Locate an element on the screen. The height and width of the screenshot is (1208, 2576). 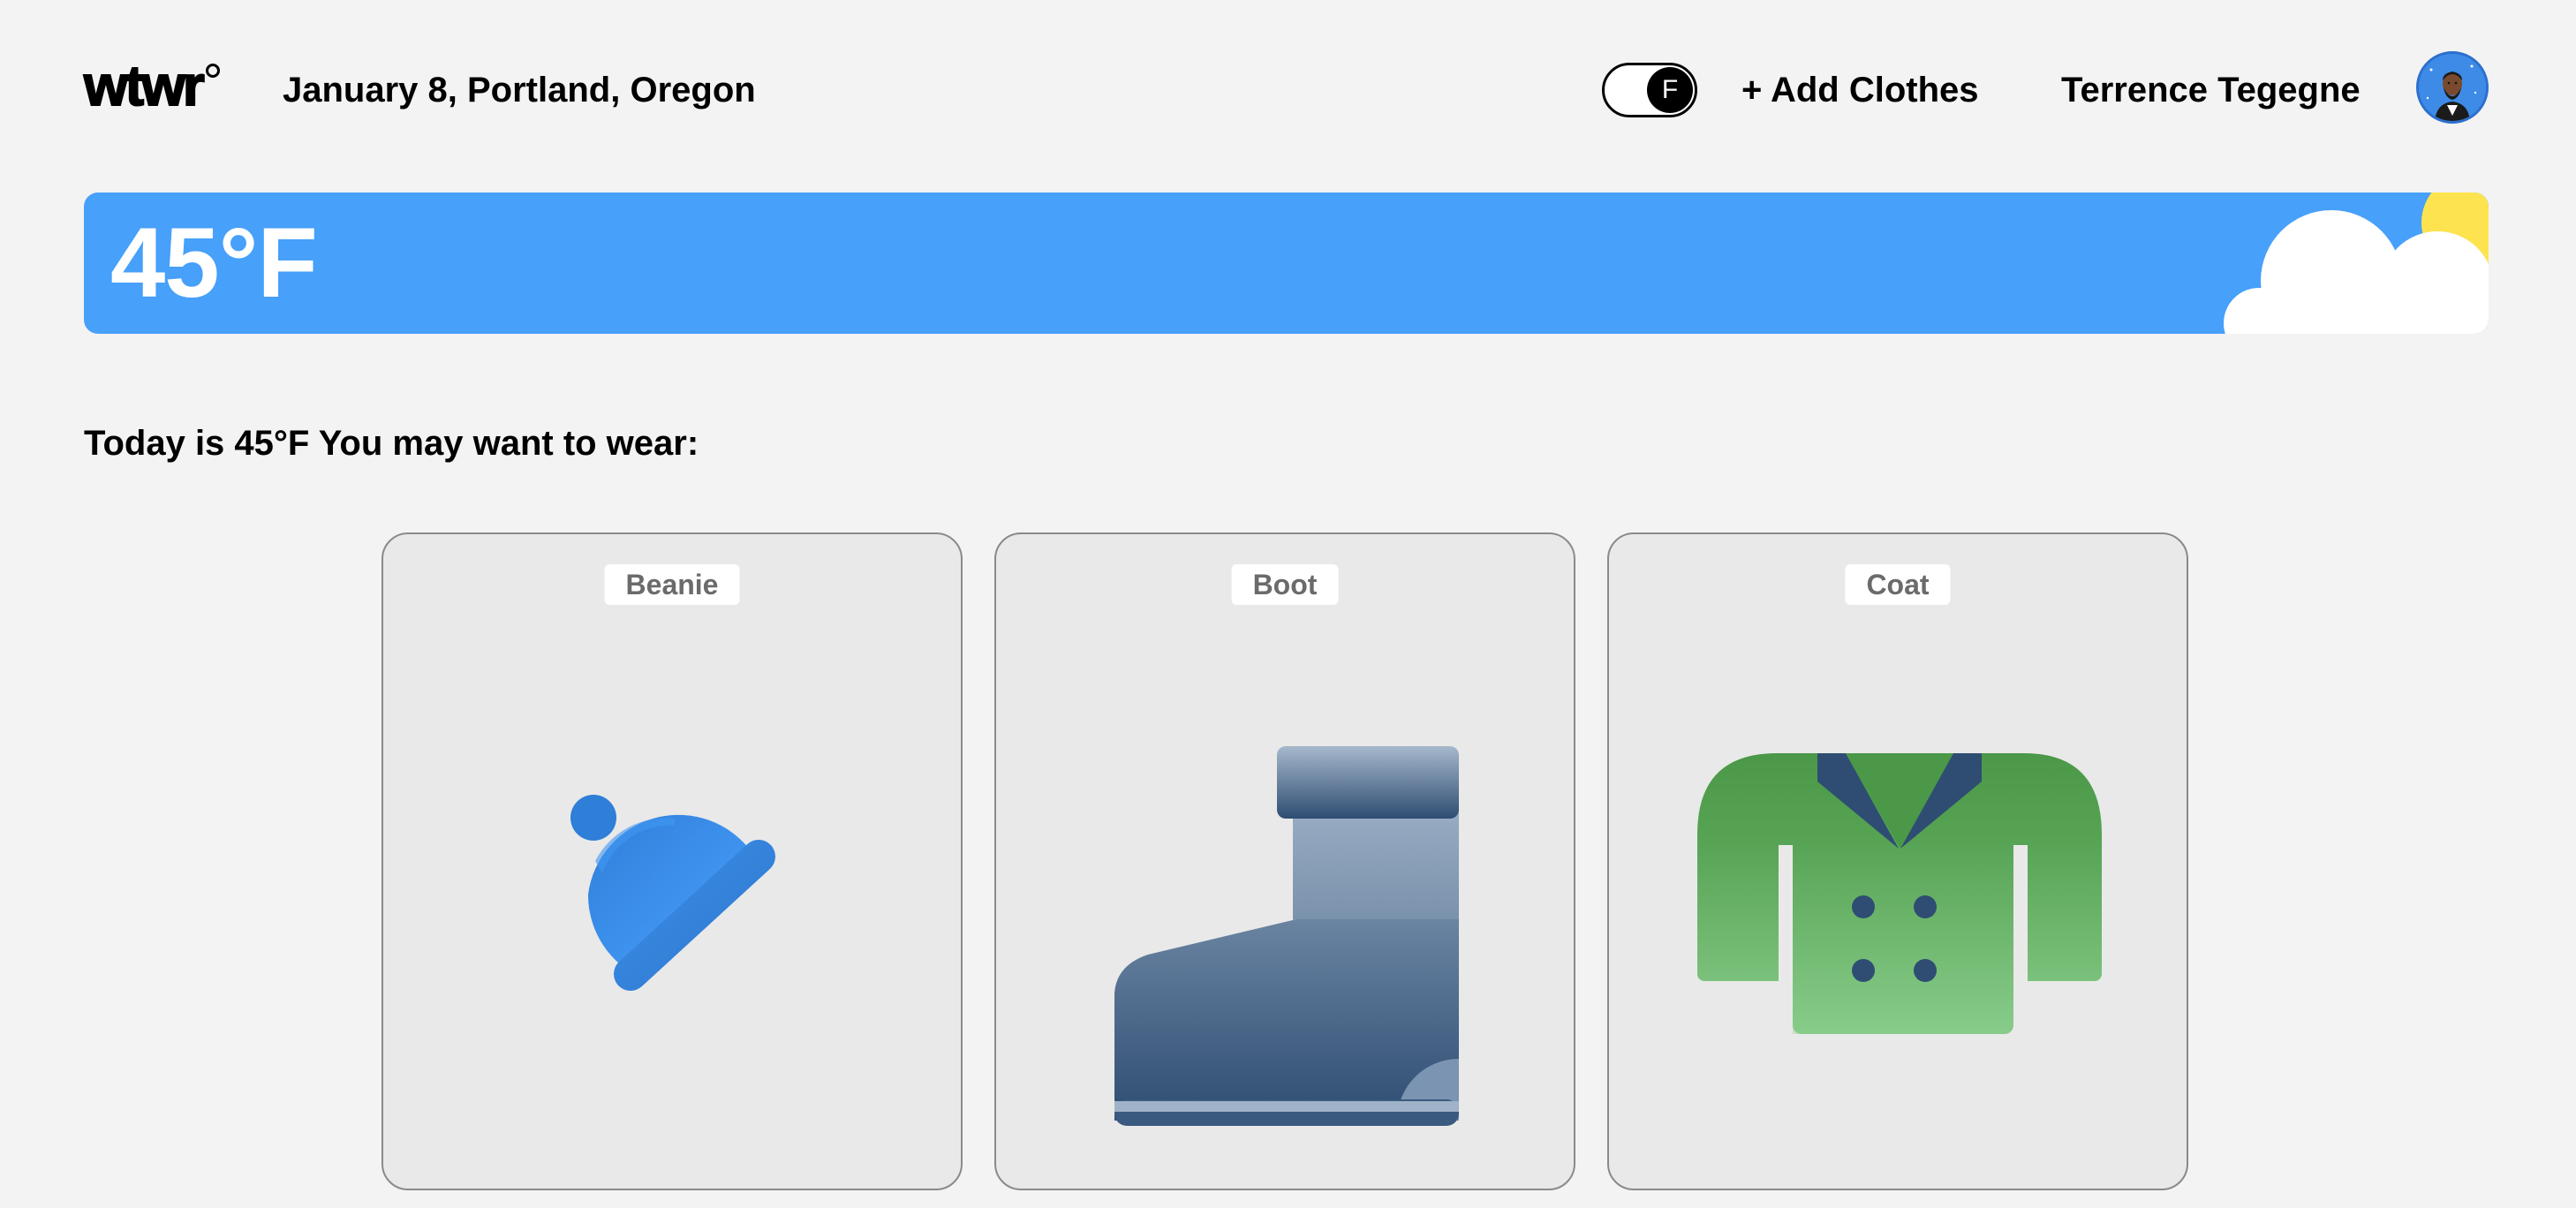
clothing-card-boot: Boot is located at coordinates (1284, 861).